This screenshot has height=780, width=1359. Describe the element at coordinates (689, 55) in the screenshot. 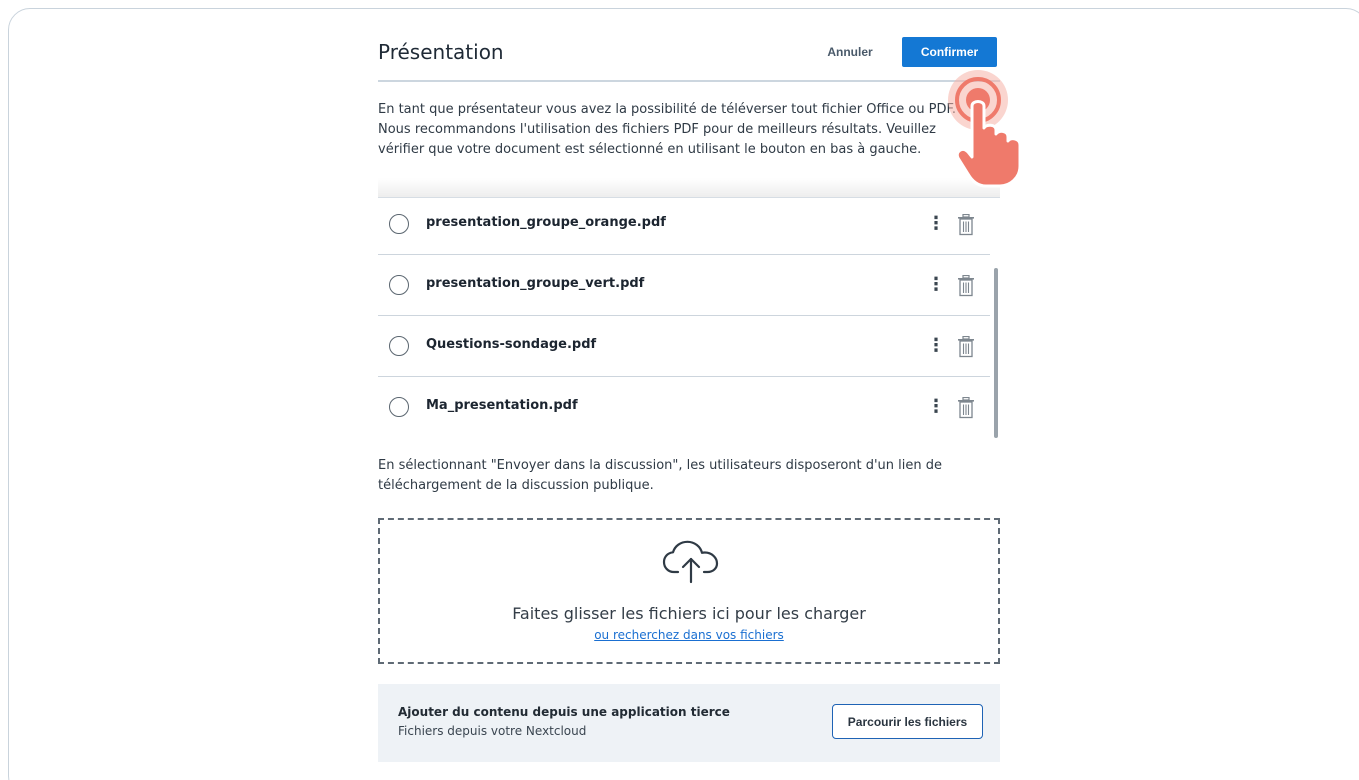

I see `dialog-header: Présentation Annuler Confirmer` at that location.